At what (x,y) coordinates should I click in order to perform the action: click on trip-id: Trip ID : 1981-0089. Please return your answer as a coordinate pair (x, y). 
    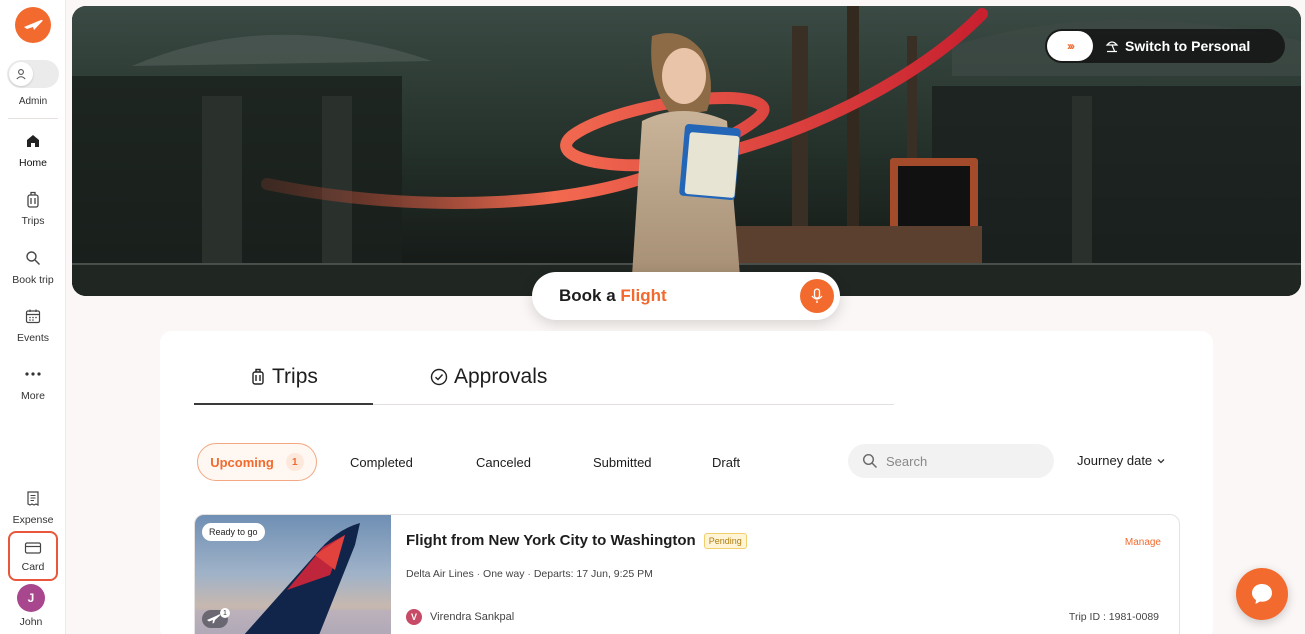
    Looking at the image, I should click on (1113, 617).